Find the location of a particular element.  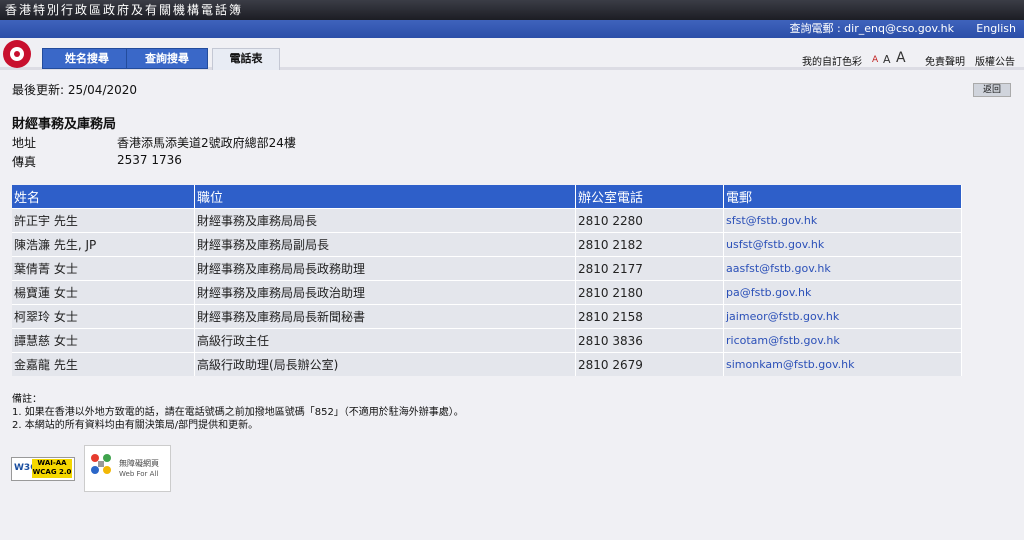

staff-email-link: usfst@fstb.gov.hk is located at coordinates (842, 244).